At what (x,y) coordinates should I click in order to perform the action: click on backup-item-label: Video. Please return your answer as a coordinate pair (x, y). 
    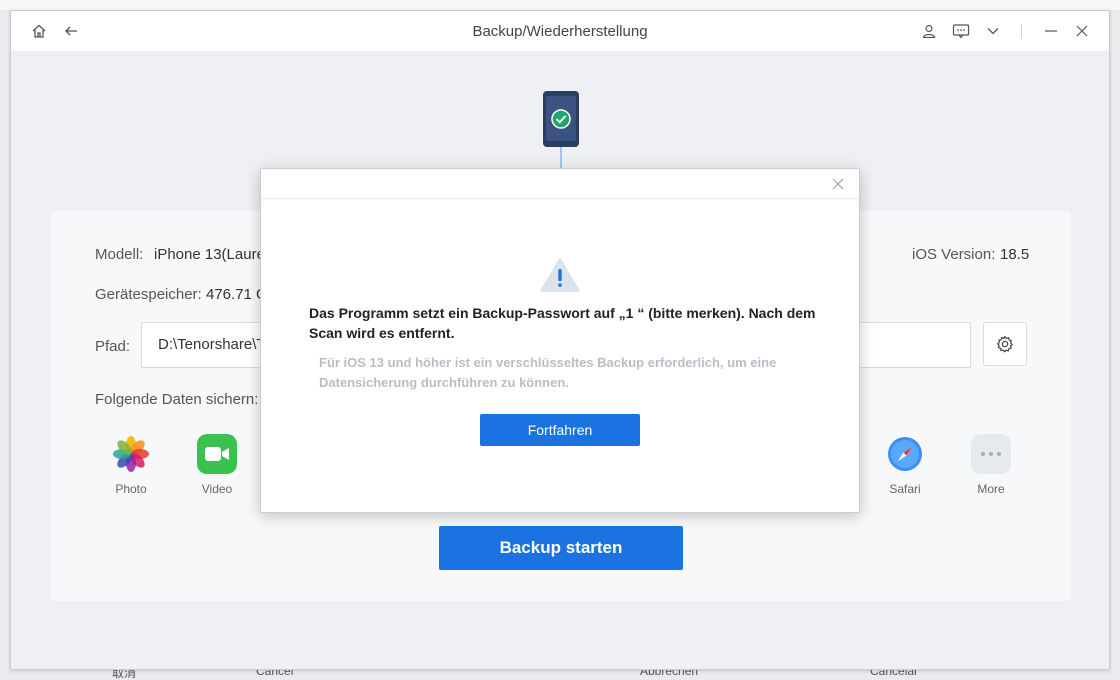
    Looking at the image, I should click on (217, 489).